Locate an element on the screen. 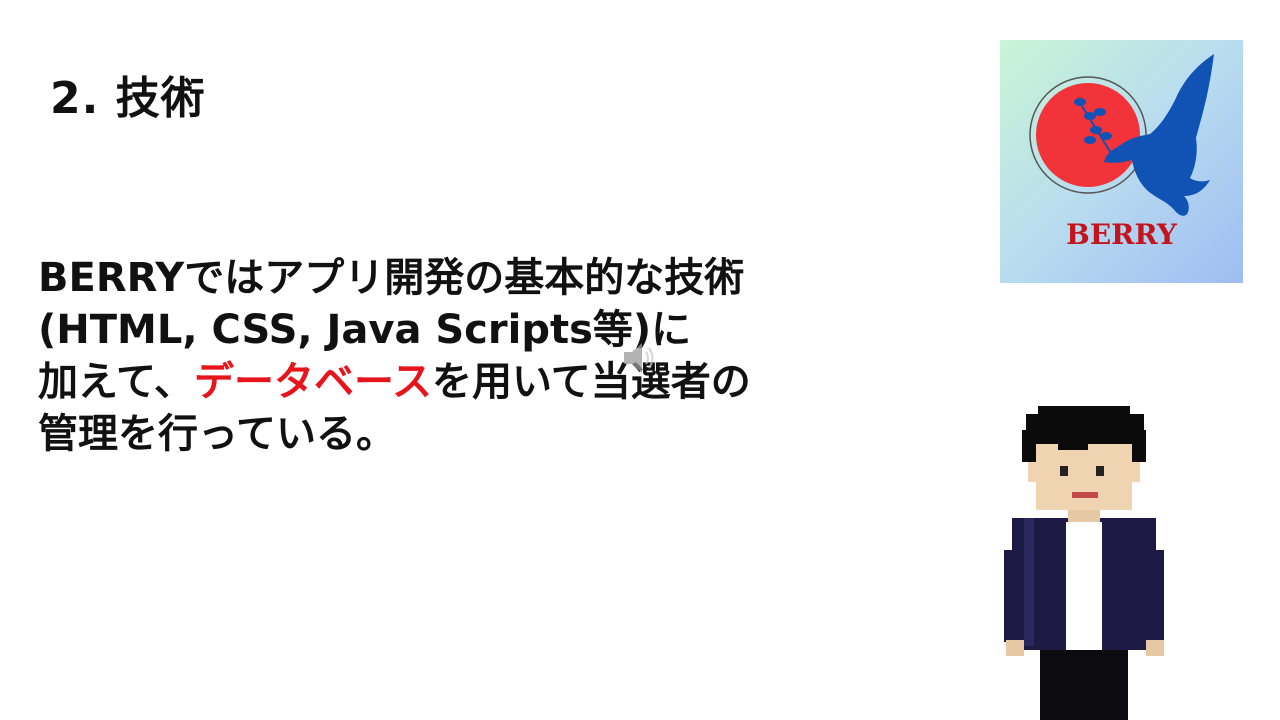 The image size is (1280, 720). logo-sun is located at coordinates (1088, 135).